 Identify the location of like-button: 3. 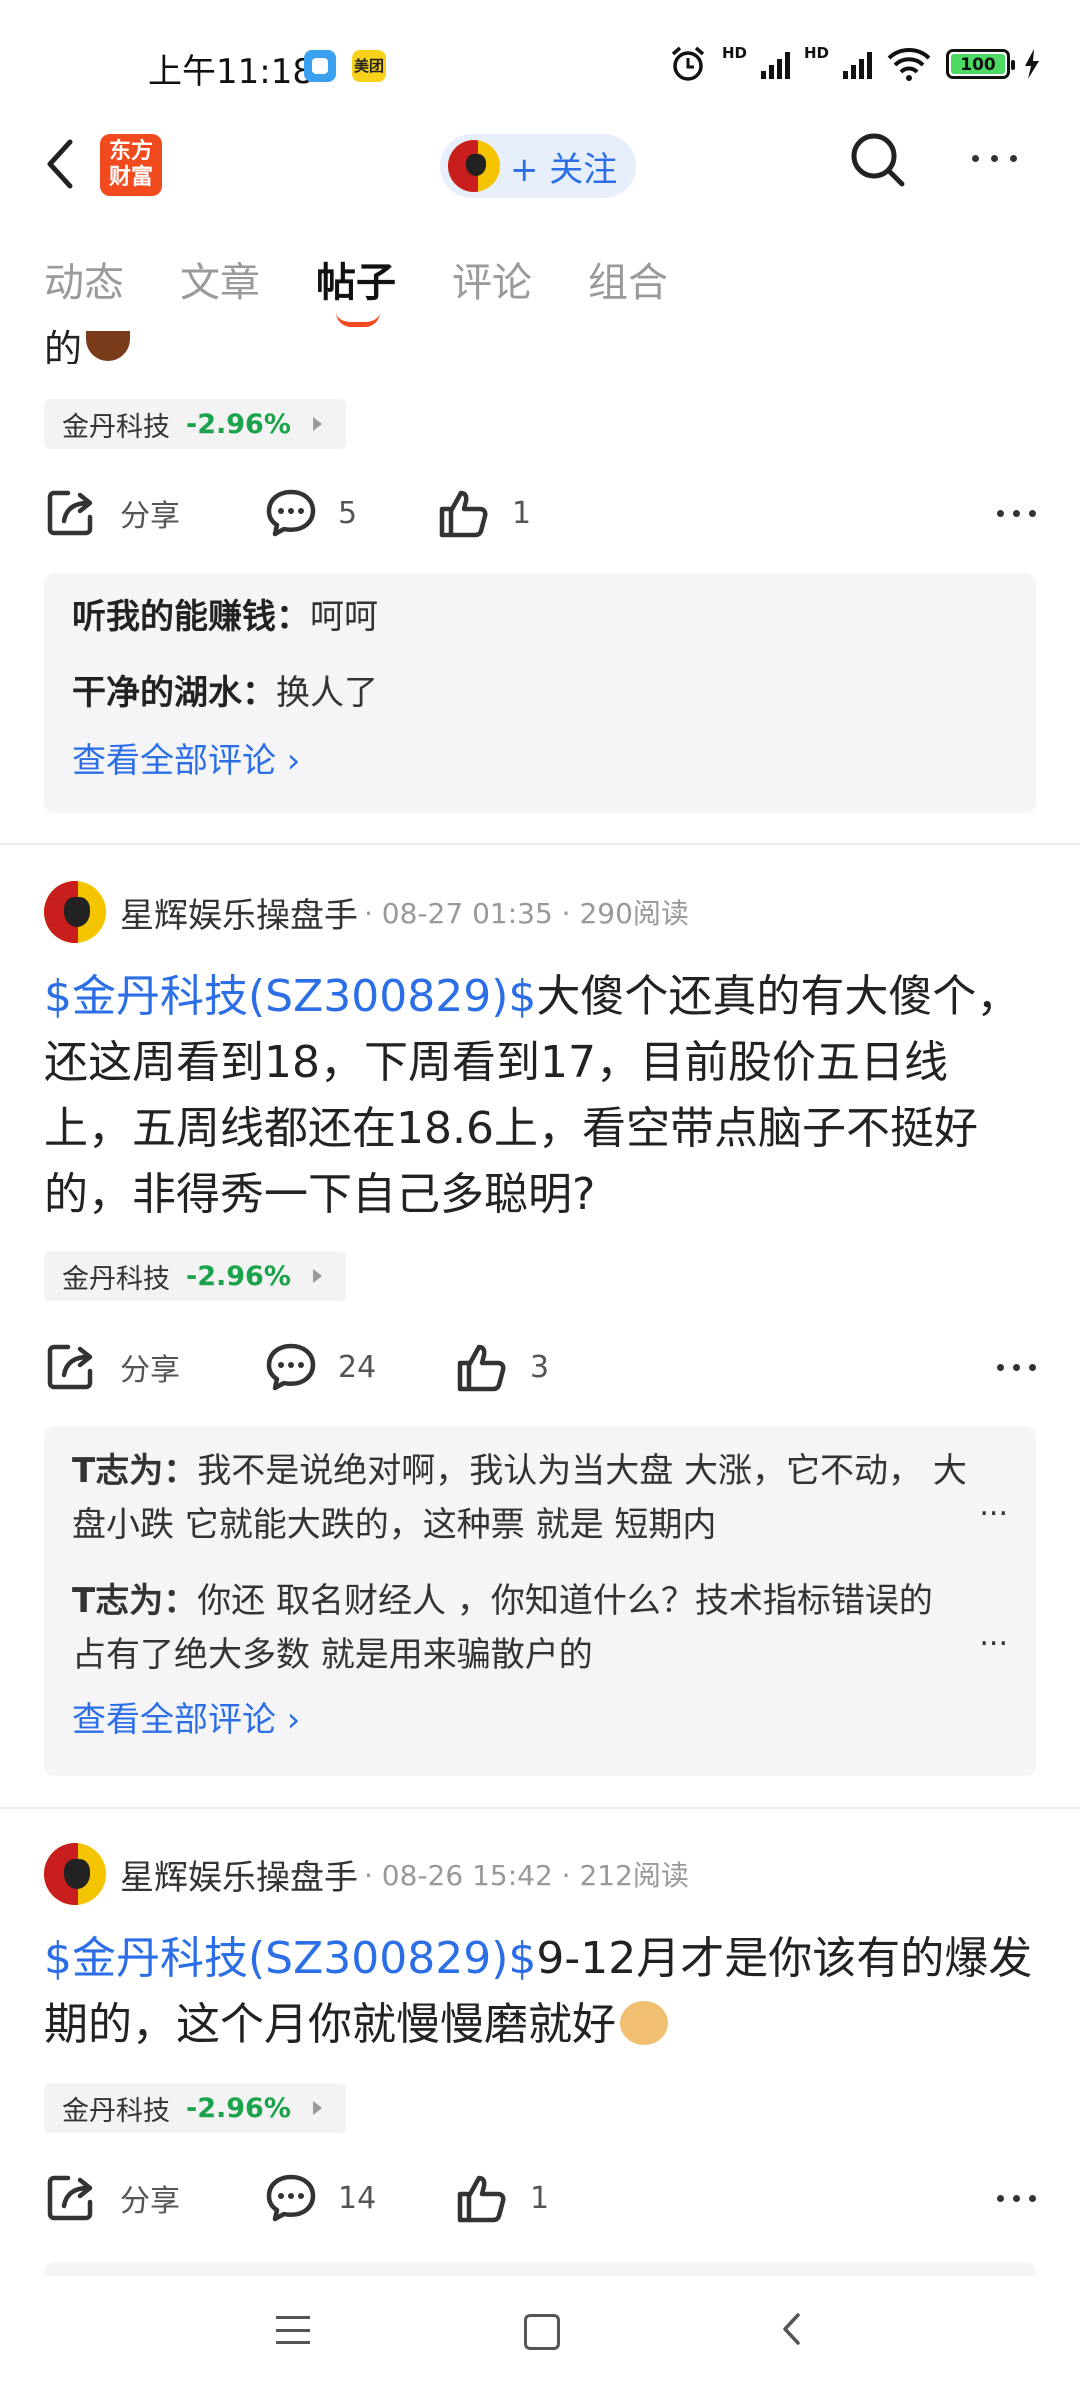
(501, 1367).